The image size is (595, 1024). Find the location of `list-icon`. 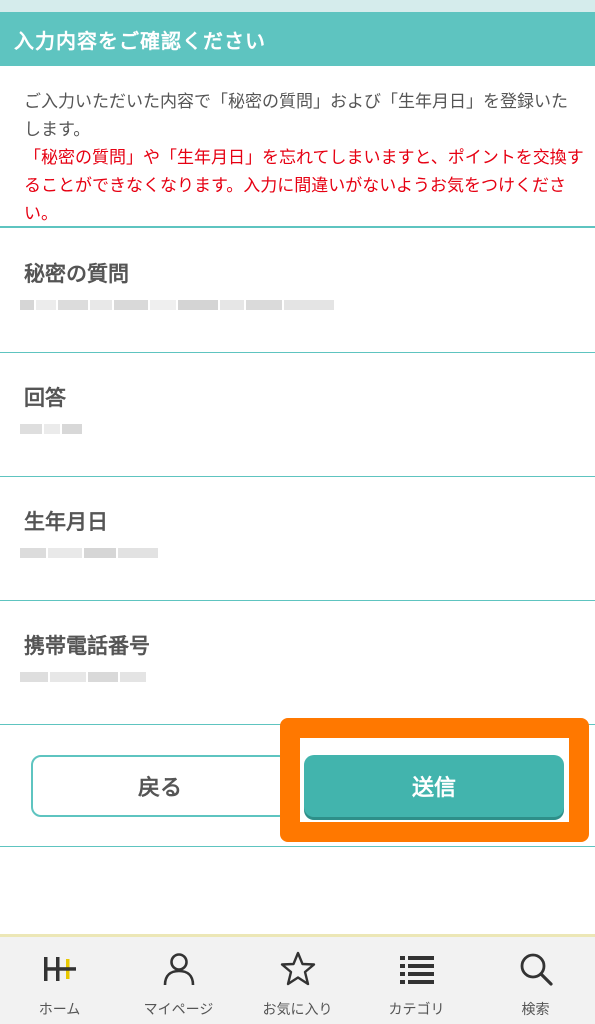

list-icon is located at coordinates (416, 970).